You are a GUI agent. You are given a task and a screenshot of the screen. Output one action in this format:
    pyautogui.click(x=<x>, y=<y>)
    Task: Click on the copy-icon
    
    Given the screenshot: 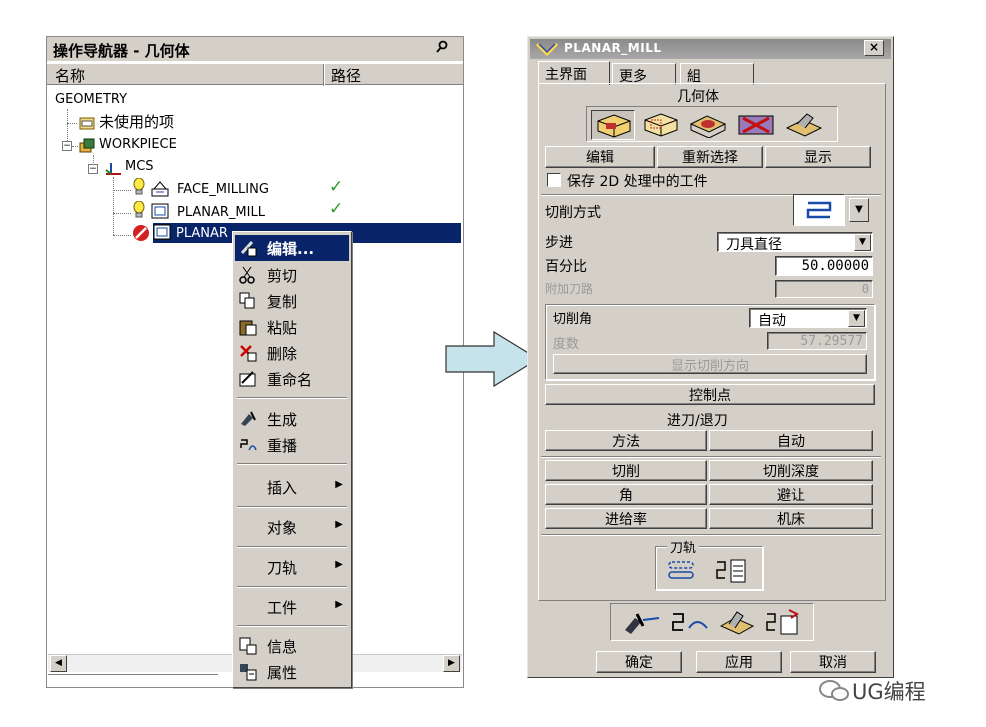 What is the action you would take?
    pyautogui.click(x=248, y=301)
    